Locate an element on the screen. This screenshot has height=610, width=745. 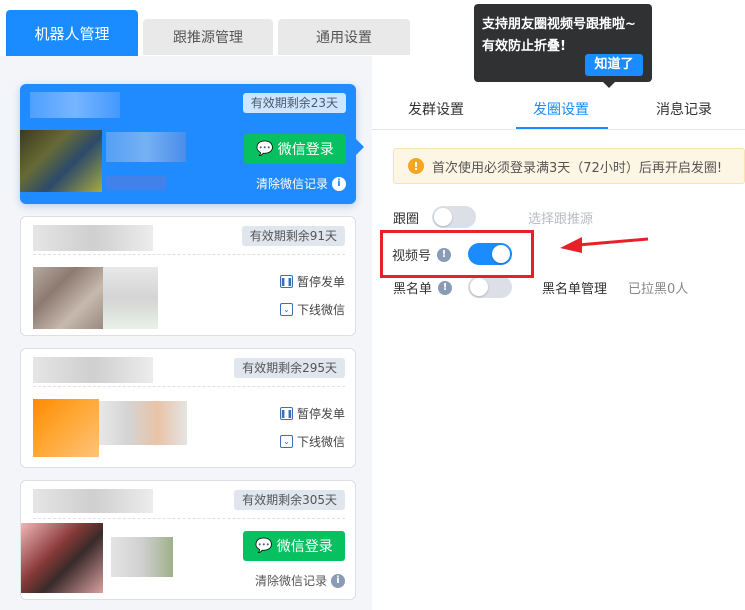
tooltip-line-1: 支持朋友圈视频号跟推啦~ is located at coordinates (559, 24).